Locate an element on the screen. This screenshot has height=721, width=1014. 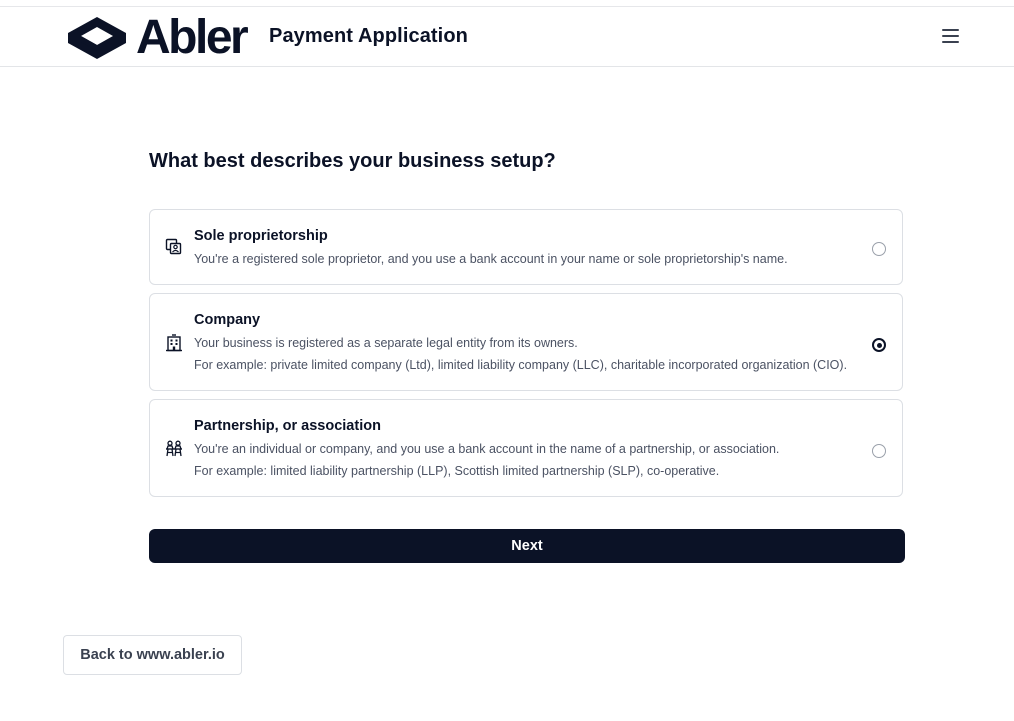
next-button: Next is located at coordinates (527, 546).